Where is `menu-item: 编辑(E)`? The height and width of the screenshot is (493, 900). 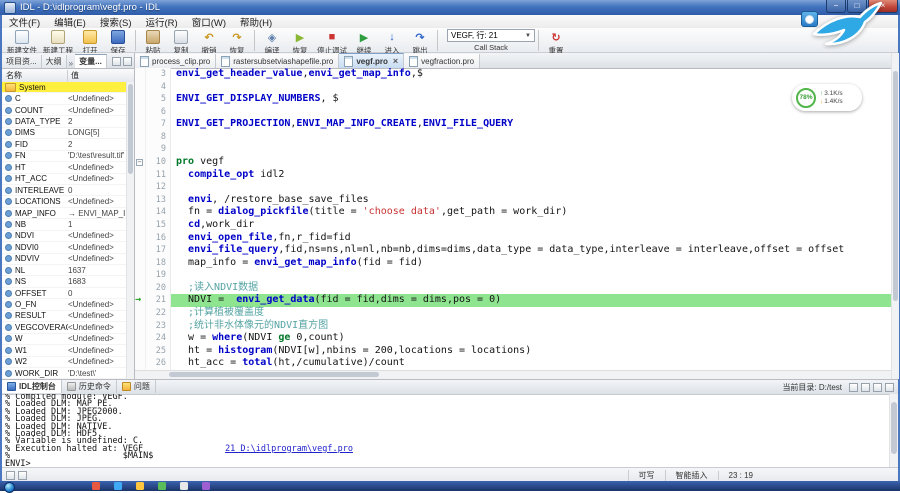 menu-item: 编辑(E) is located at coordinates (70, 22).